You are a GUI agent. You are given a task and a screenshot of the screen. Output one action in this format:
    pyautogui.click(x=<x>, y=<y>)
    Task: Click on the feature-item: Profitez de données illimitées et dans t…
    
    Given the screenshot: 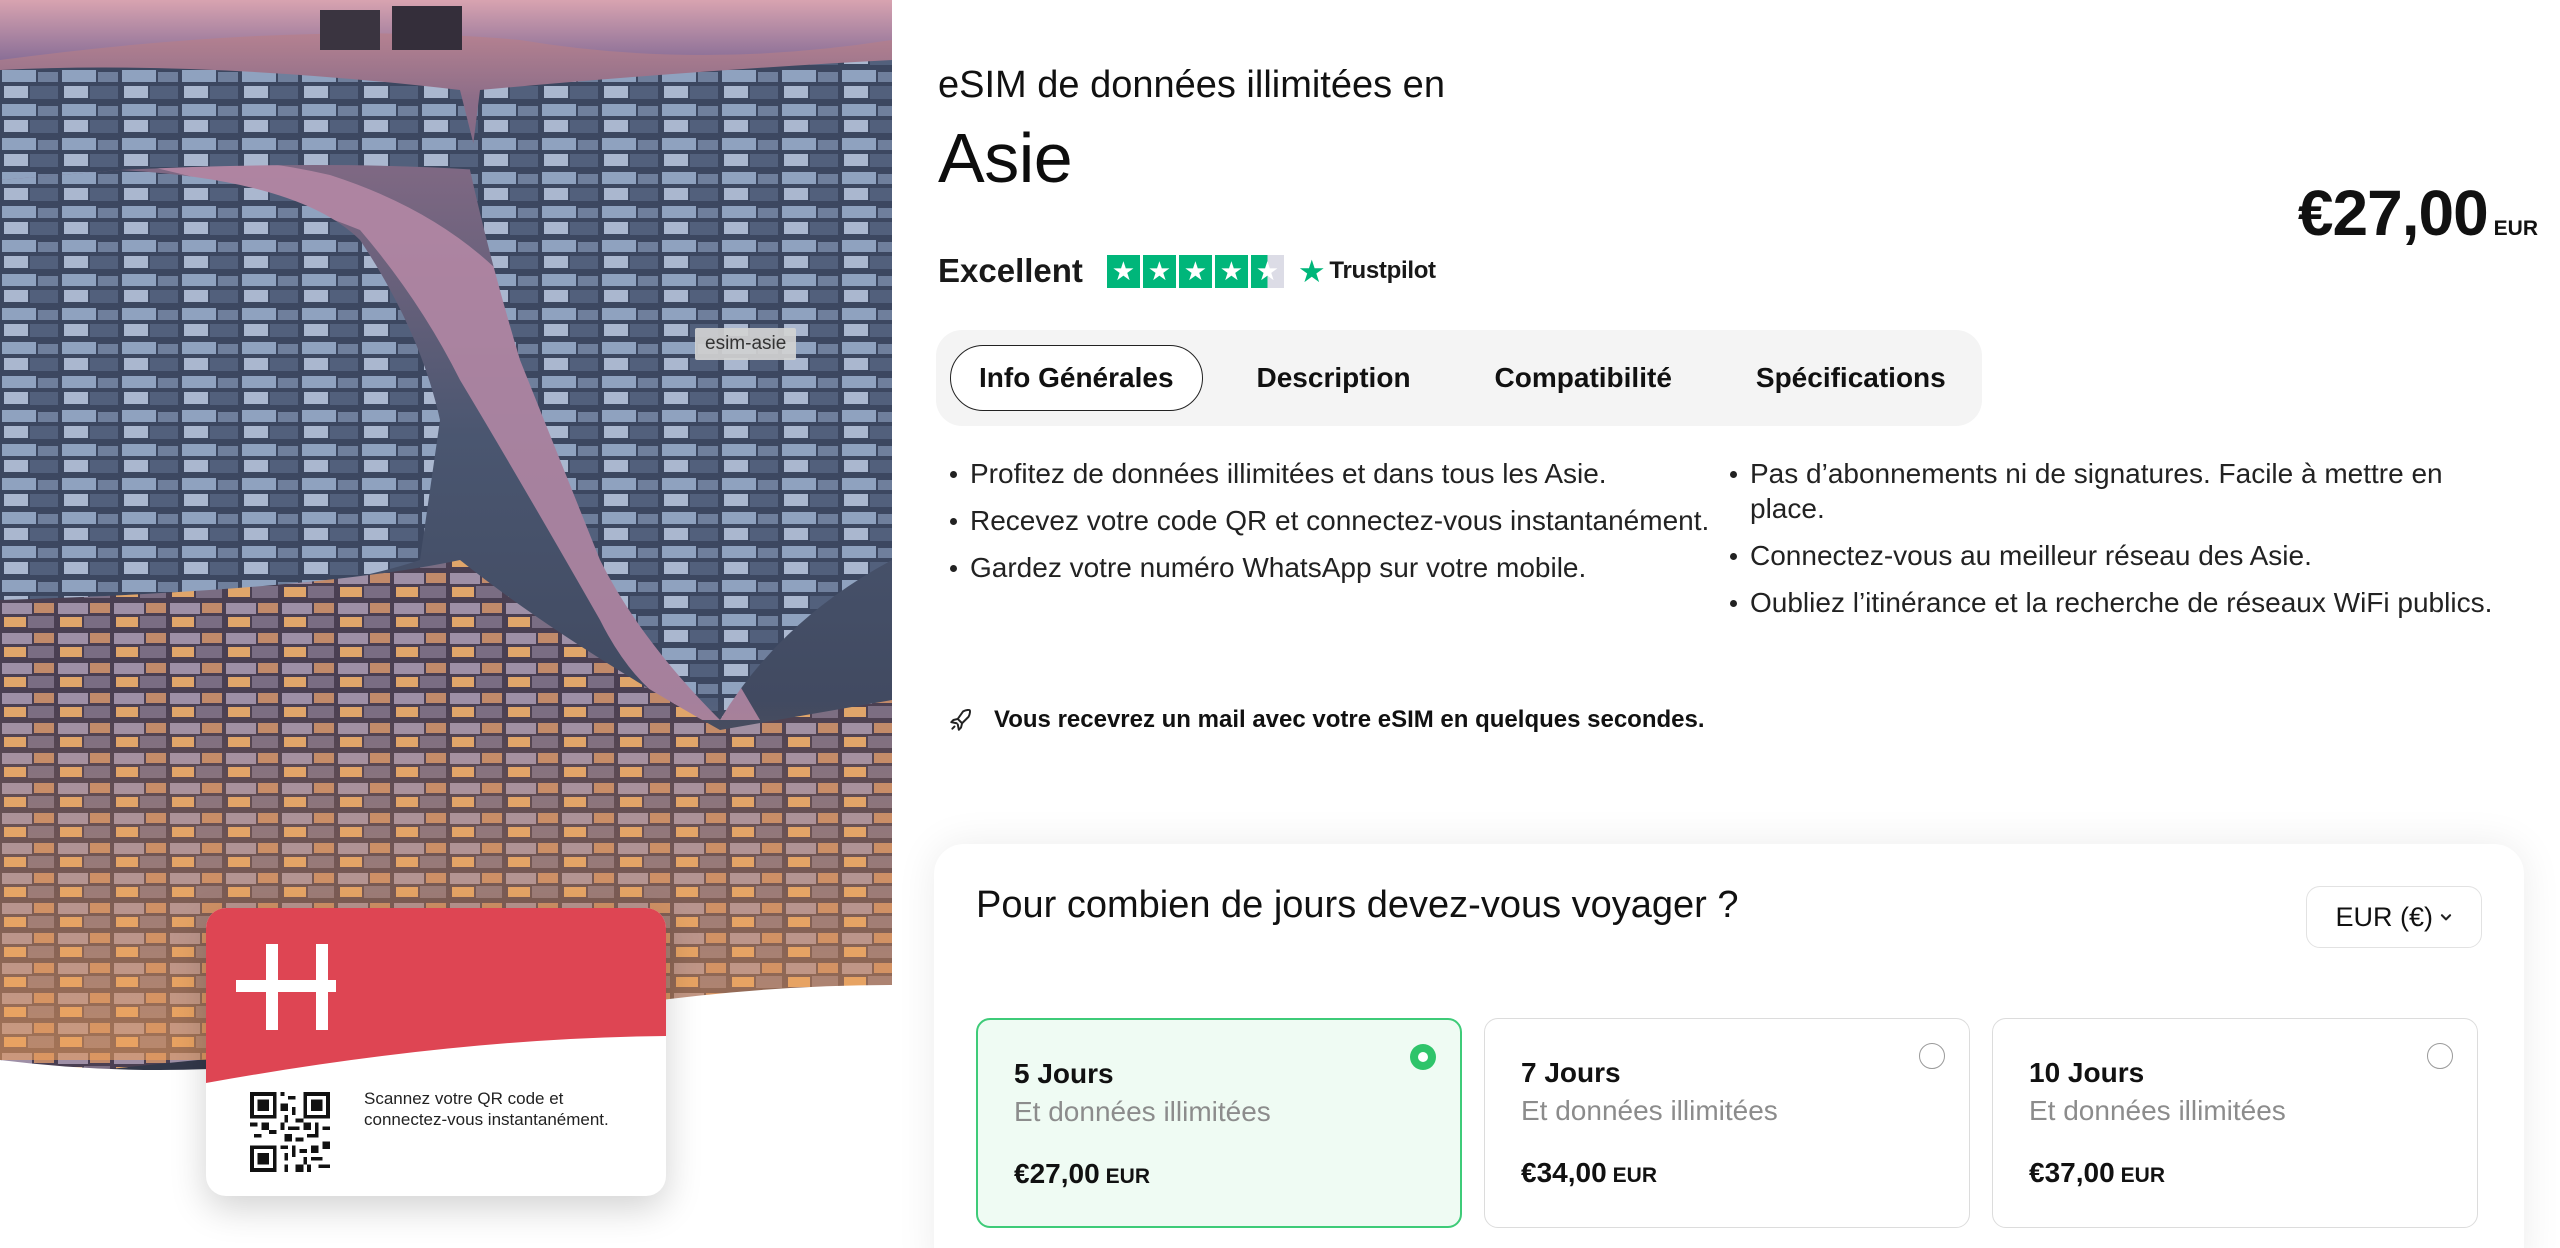 What is the action you would take?
    pyautogui.click(x=1338, y=473)
    